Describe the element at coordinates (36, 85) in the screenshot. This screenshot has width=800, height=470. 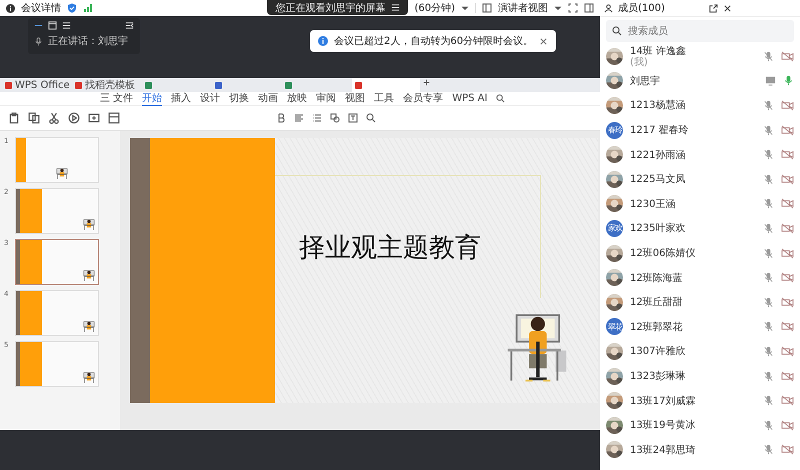
I see `document-tab: WPS Office` at that location.